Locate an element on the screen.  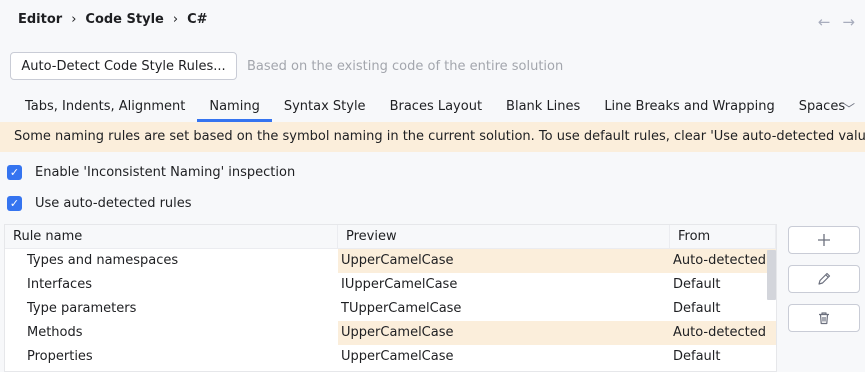
column-header-preview: Preview is located at coordinates (504, 236).